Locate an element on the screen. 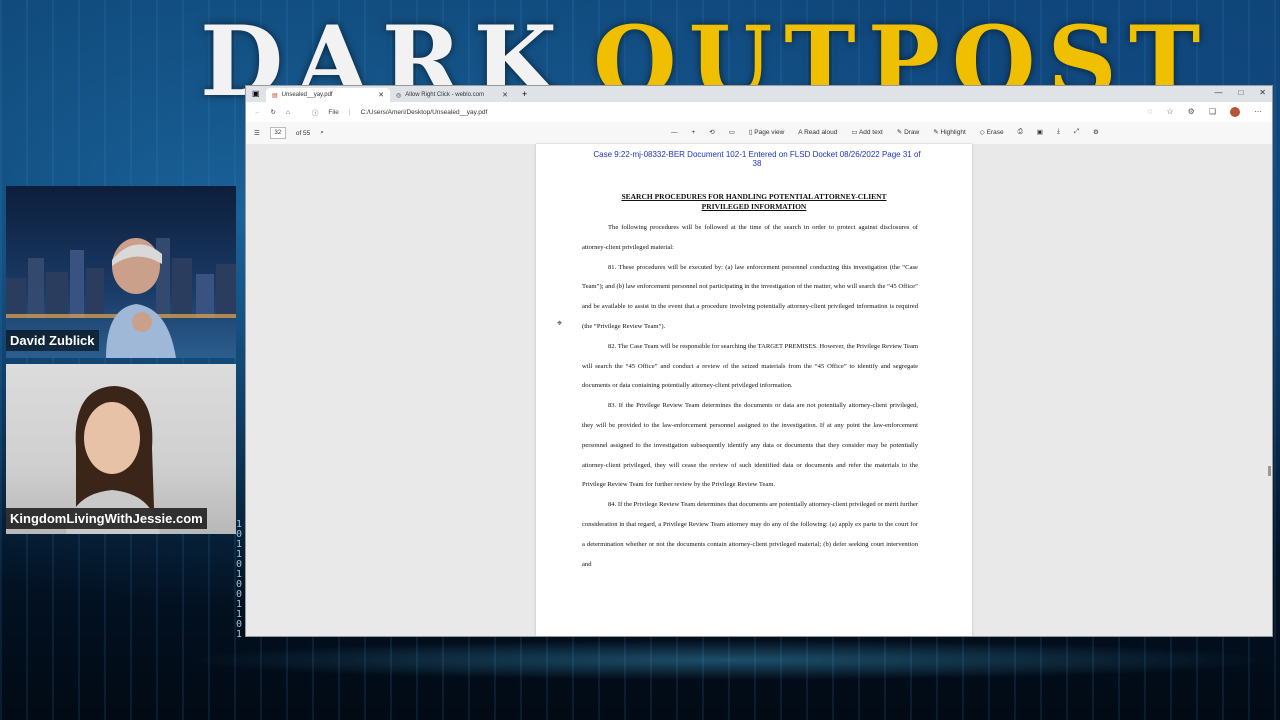  draw-button: ✎ Draw is located at coordinates (908, 132).